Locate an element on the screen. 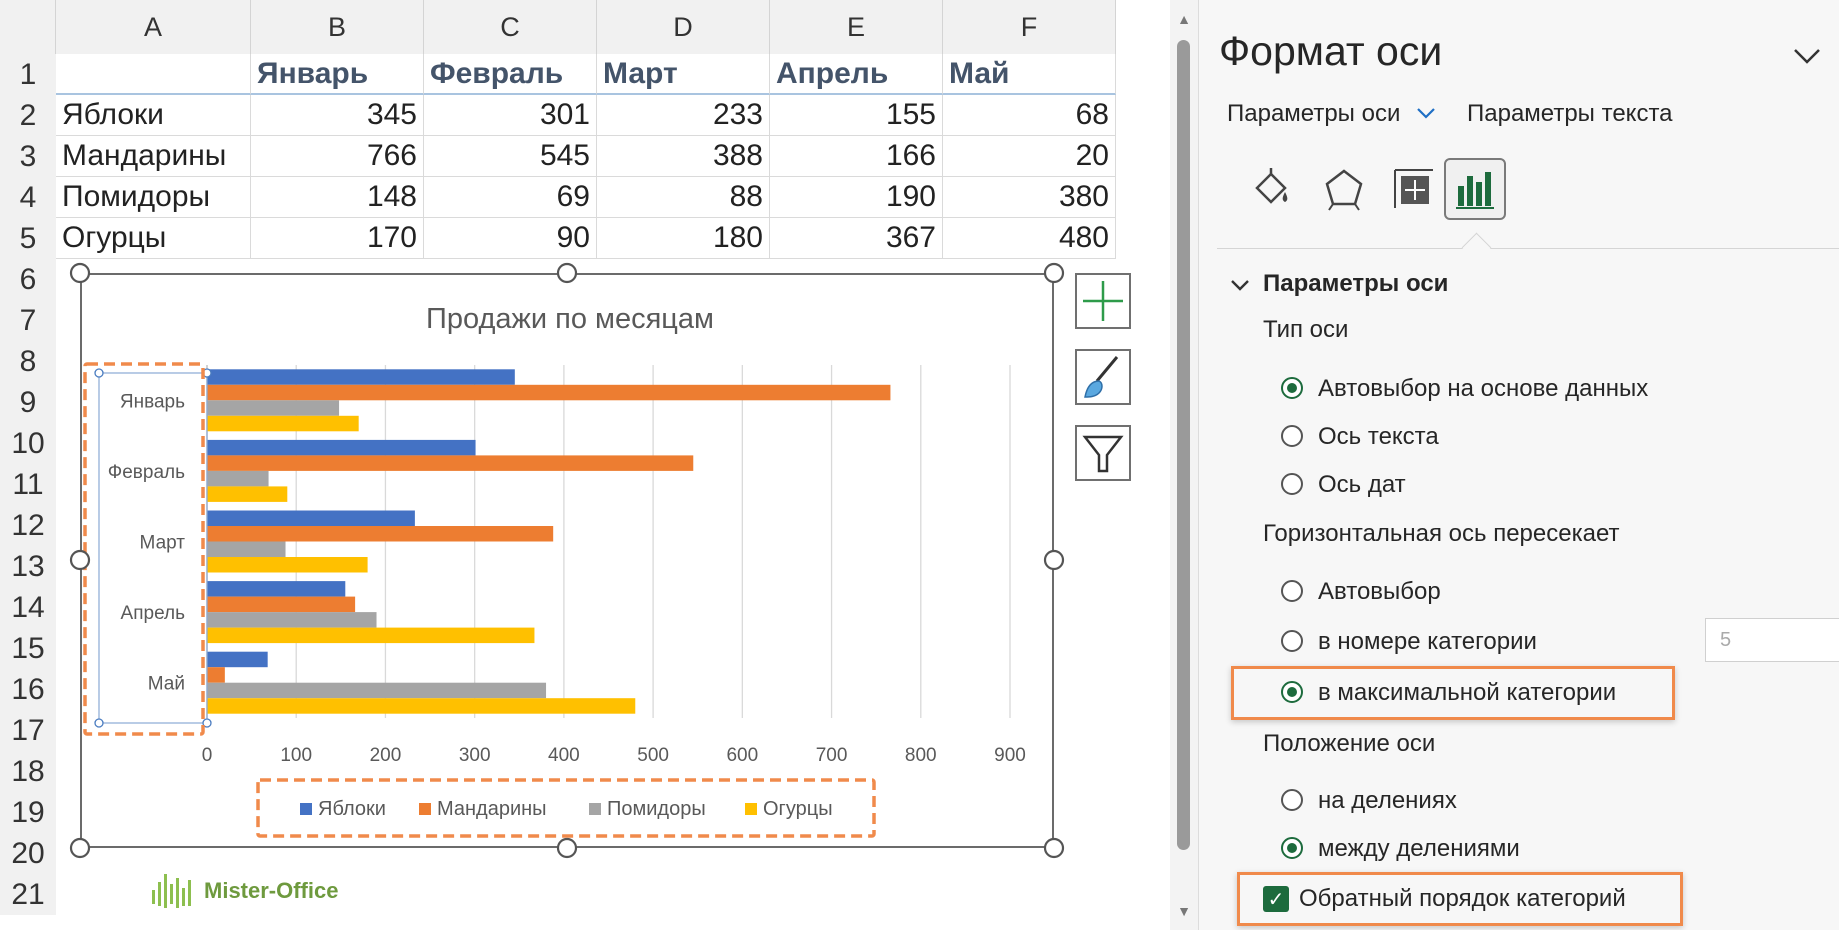 The width and height of the screenshot is (1839, 930). legend-label: Мандарины is located at coordinates (492, 809).